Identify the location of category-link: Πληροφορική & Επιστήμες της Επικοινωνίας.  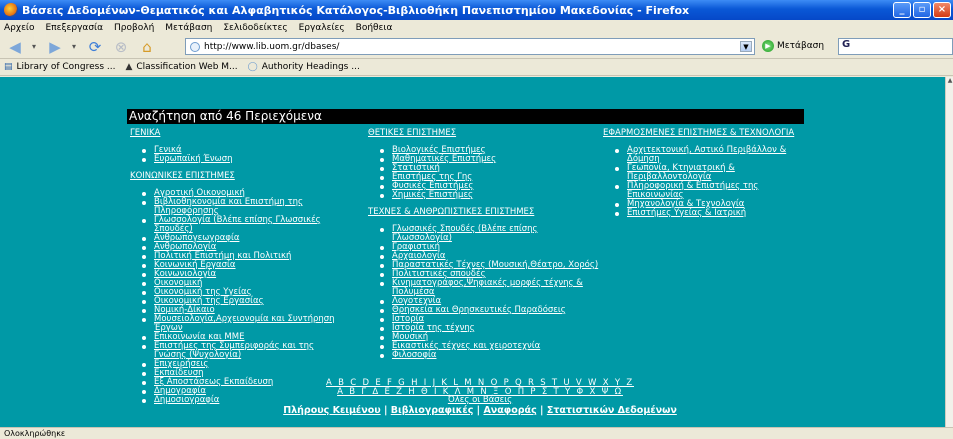
(720, 191).